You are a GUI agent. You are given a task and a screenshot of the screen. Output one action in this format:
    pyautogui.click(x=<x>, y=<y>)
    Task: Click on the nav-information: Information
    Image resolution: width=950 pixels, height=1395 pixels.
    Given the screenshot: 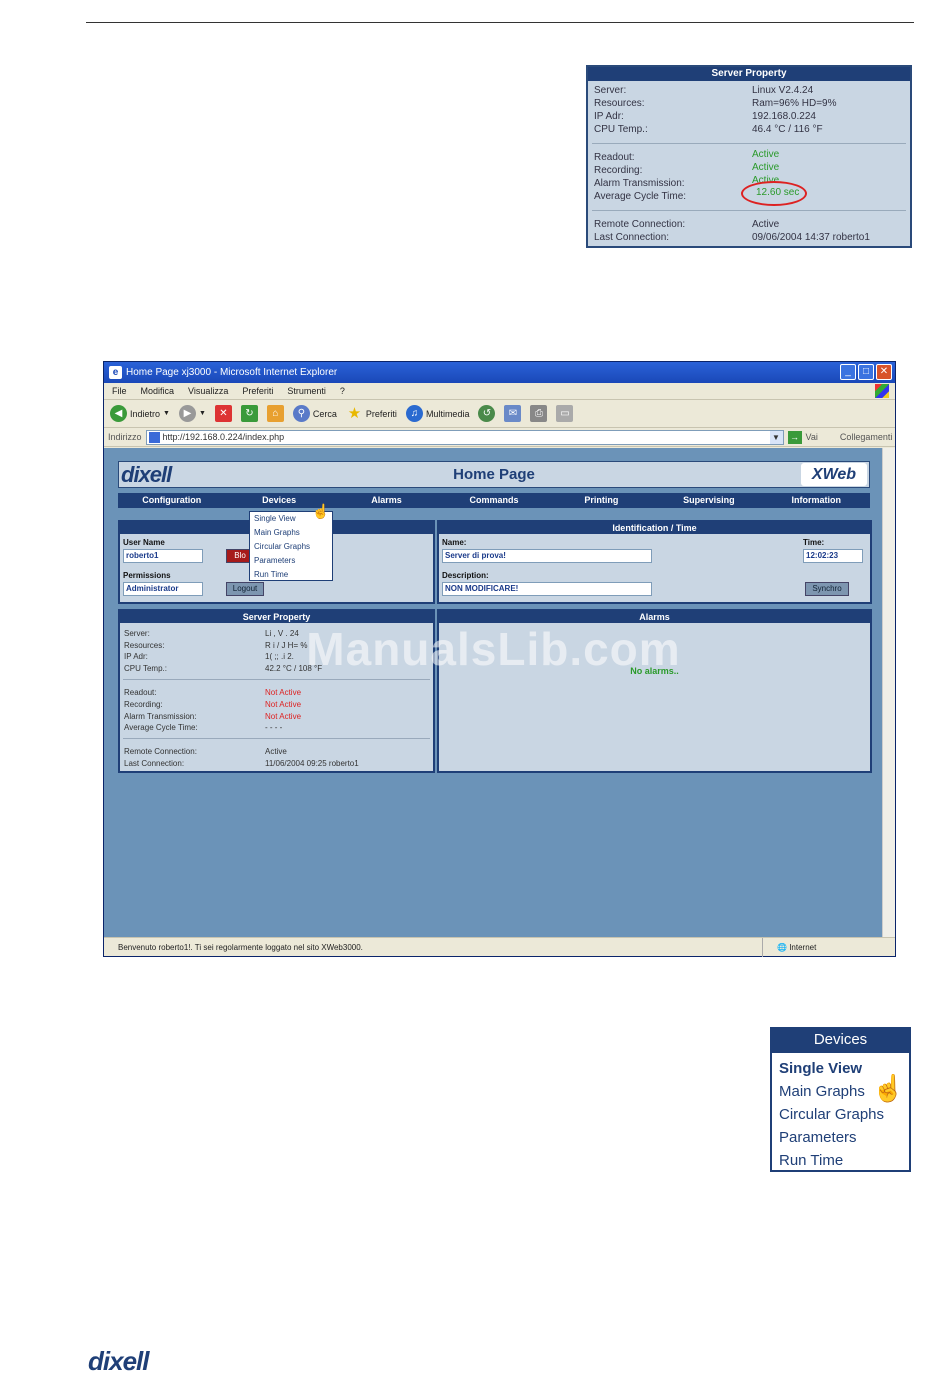 What is the action you would take?
    pyautogui.click(x=816, y=500)
    